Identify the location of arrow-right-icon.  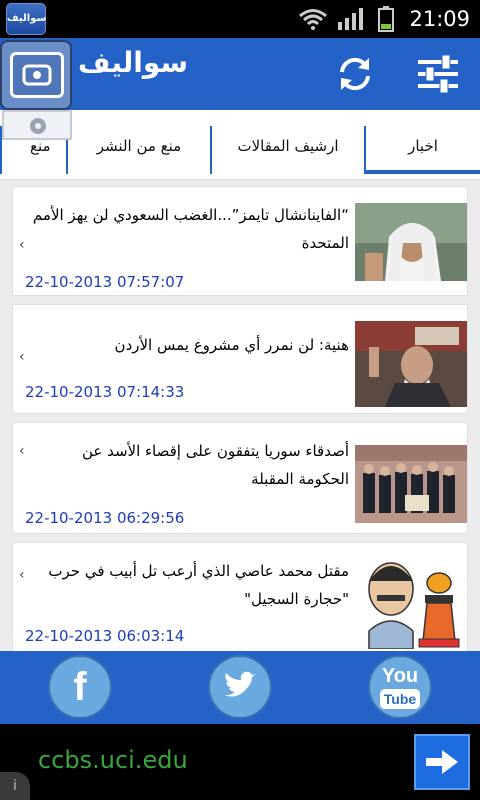
(442, 762).